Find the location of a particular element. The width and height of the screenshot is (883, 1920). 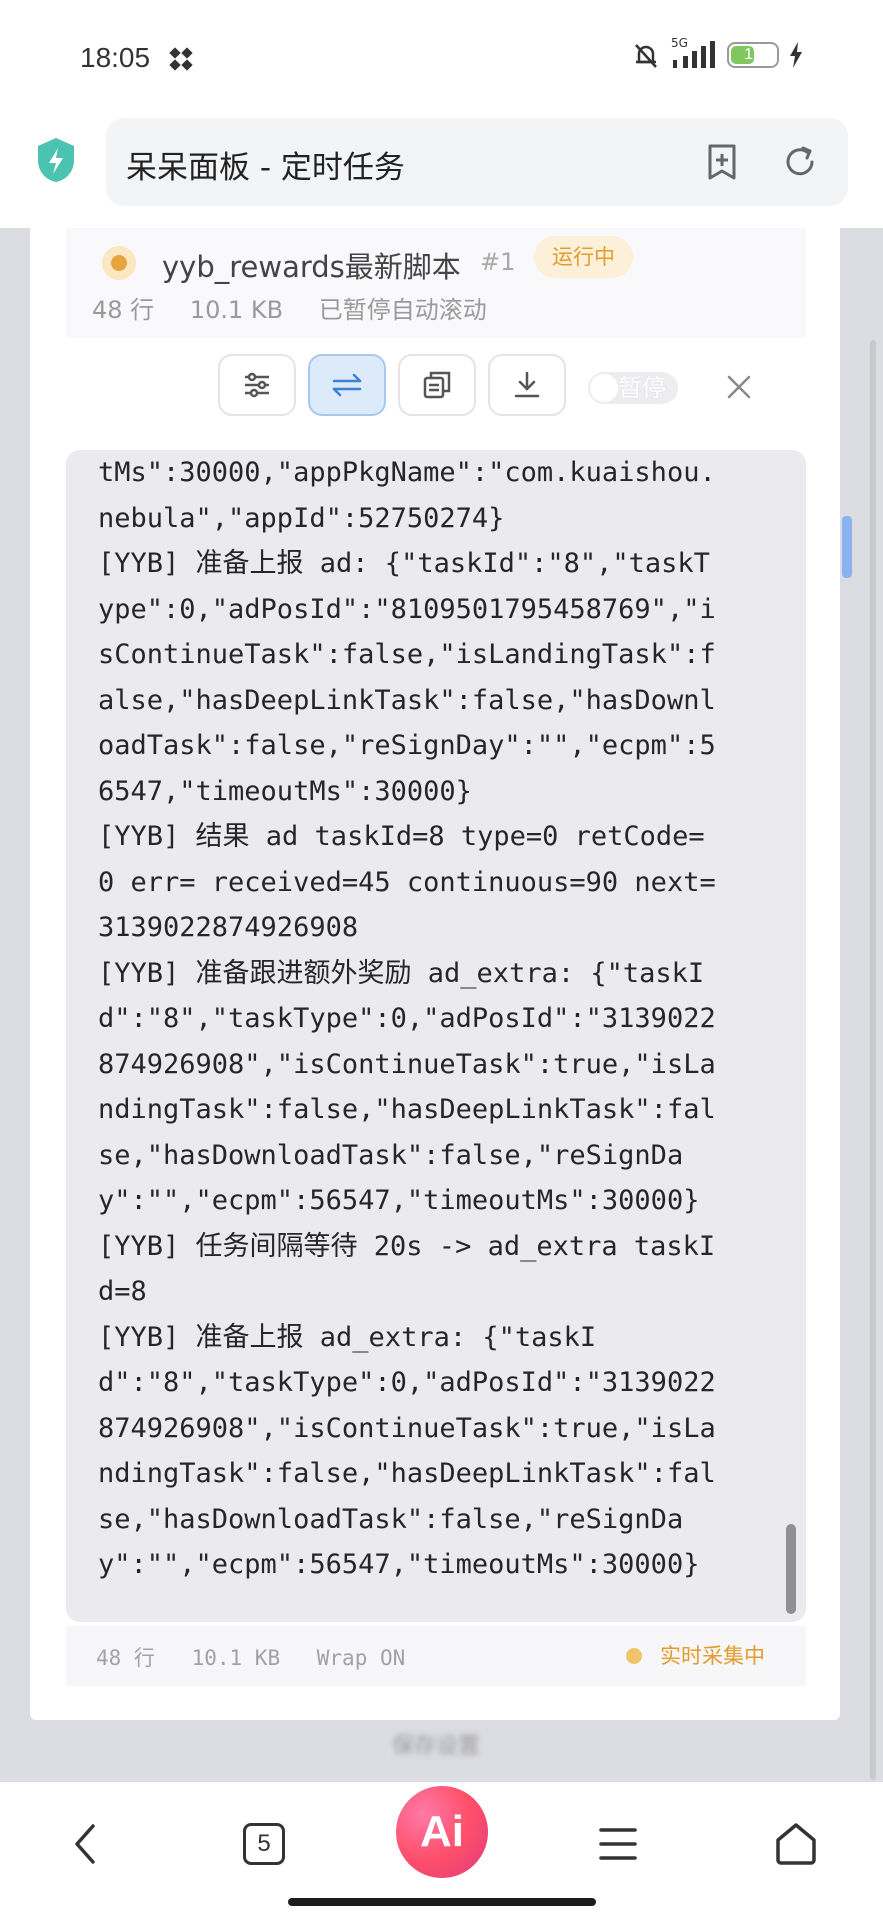

log-line: d=8 is located at coordinates (122, 1291).